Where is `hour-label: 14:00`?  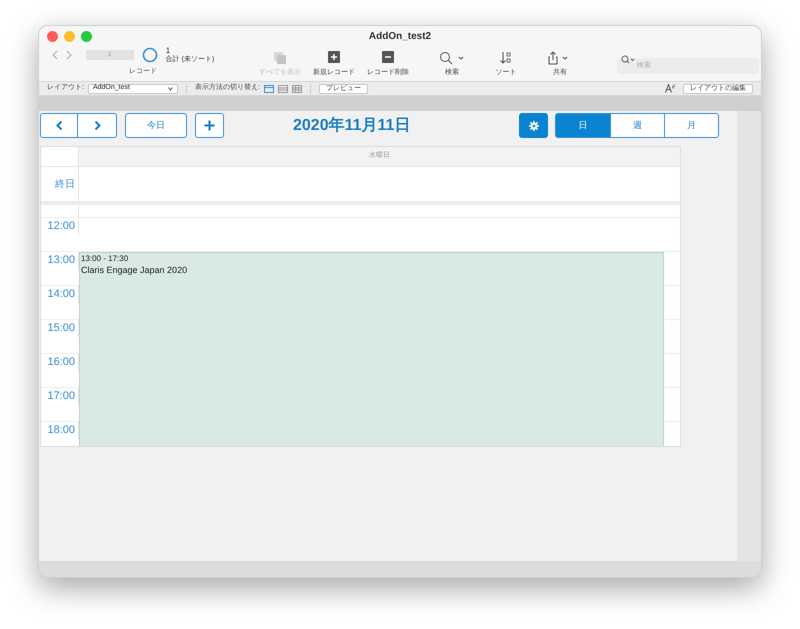 hour-label: 14:00 is located at coordinates (61, 294).